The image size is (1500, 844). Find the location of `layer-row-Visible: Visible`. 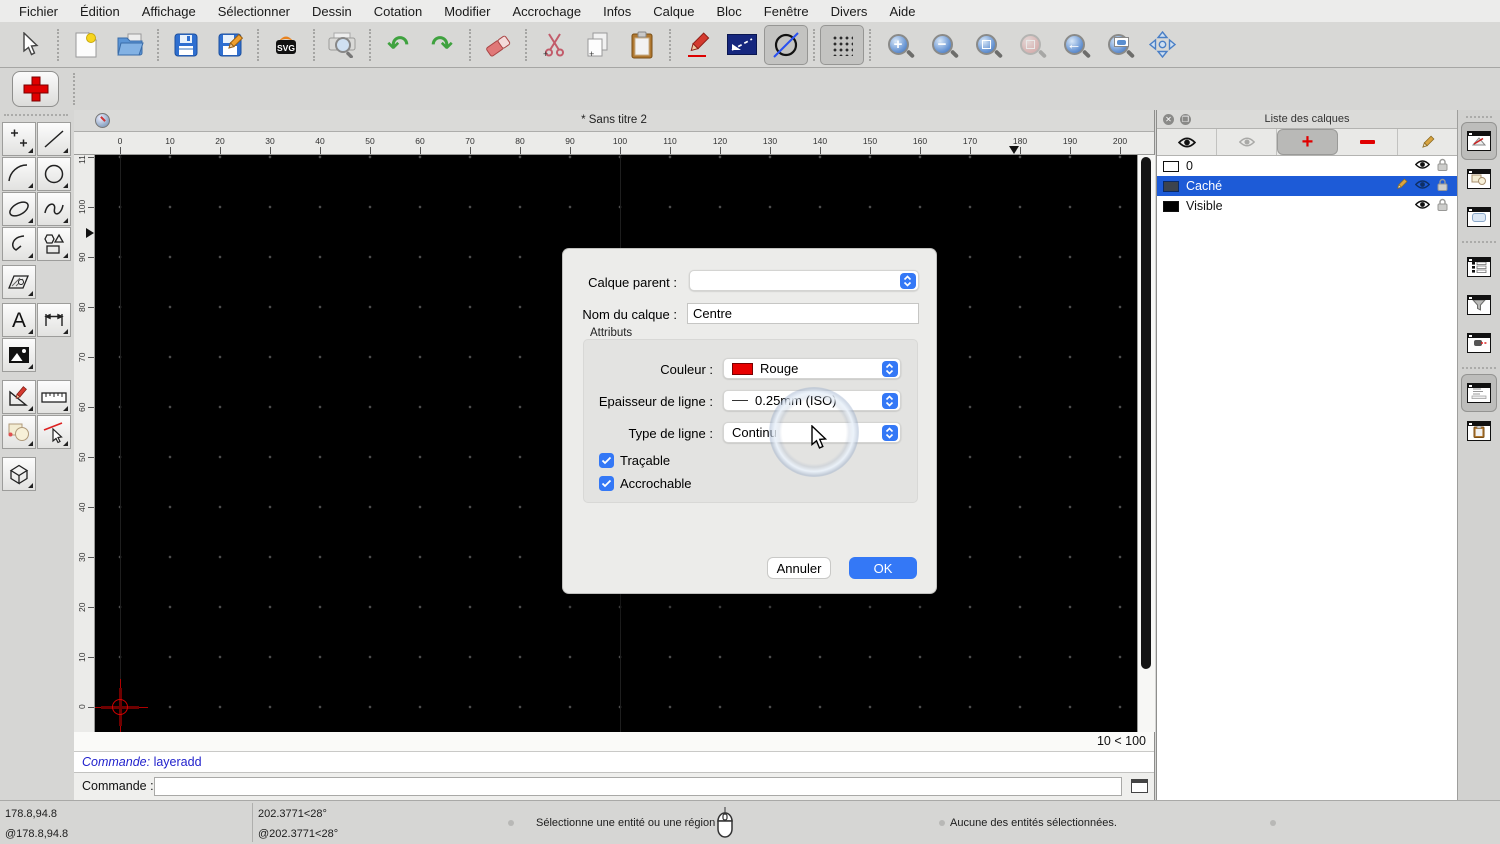

layer-row-Visible: Visible is located at coordinates (1307, 206).